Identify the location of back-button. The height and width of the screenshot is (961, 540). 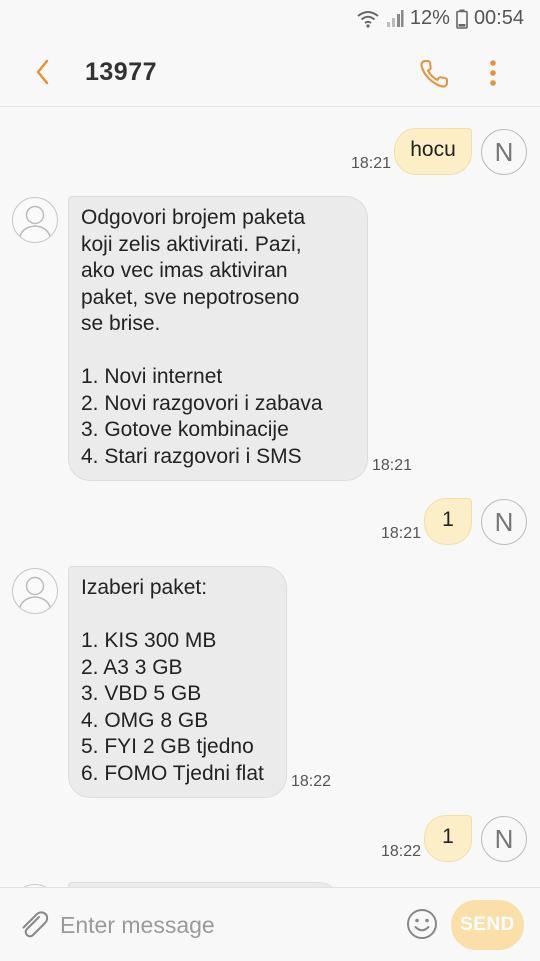
(46, 72).